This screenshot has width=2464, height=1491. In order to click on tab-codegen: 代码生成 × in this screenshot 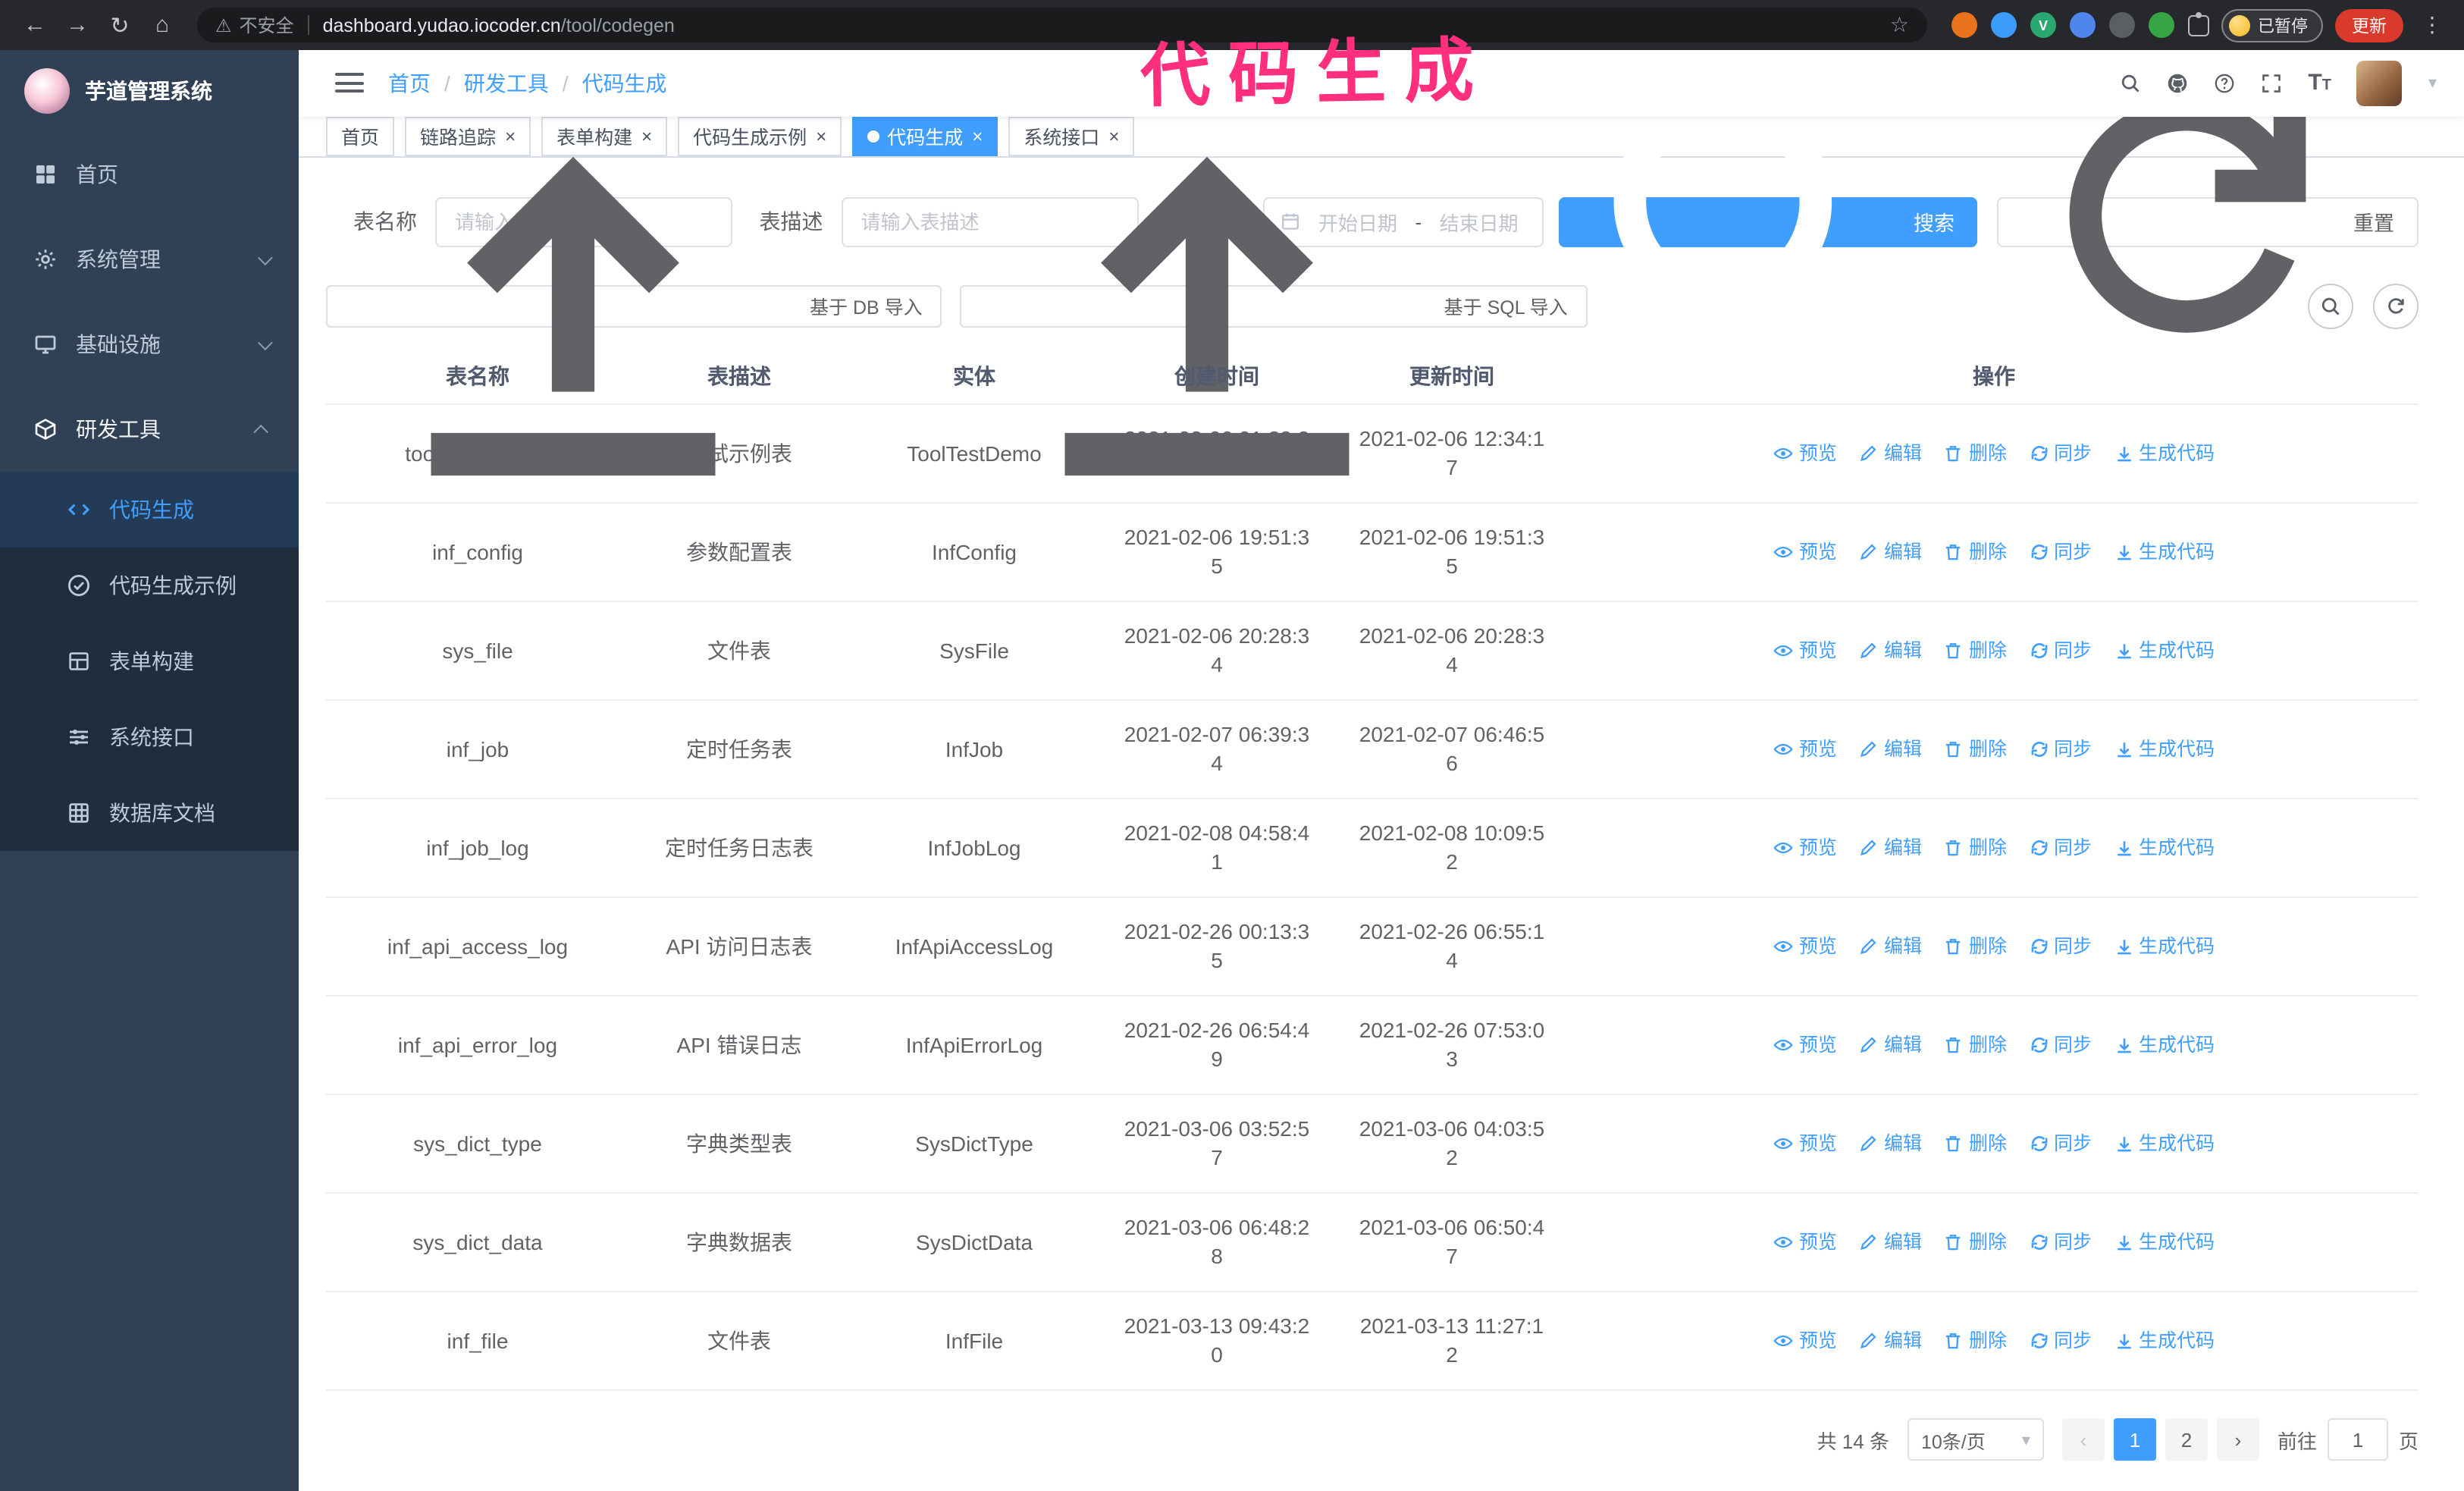, I will do `click(925, 135)`.